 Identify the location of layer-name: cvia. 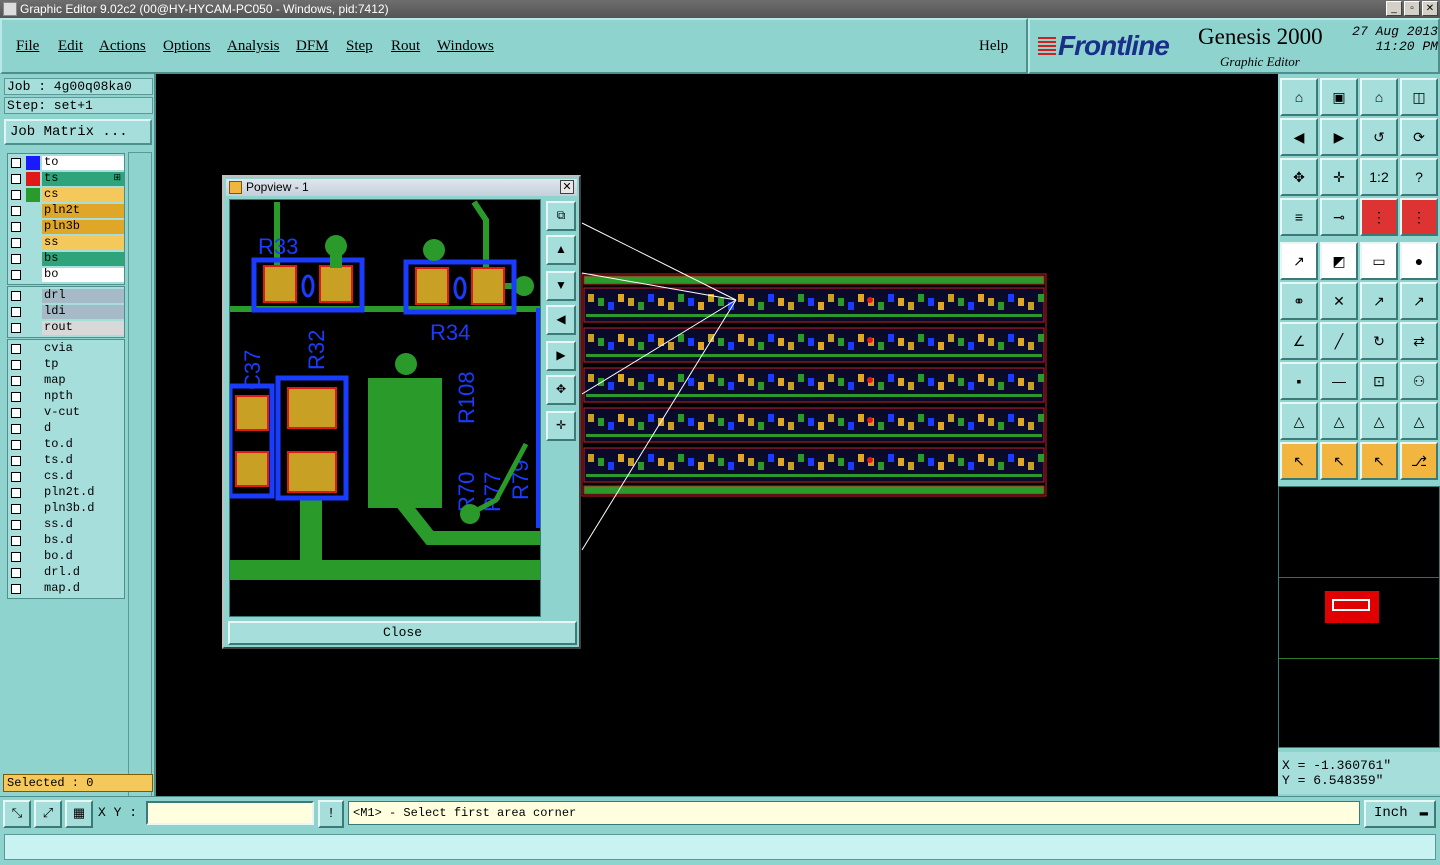
(83, 349).